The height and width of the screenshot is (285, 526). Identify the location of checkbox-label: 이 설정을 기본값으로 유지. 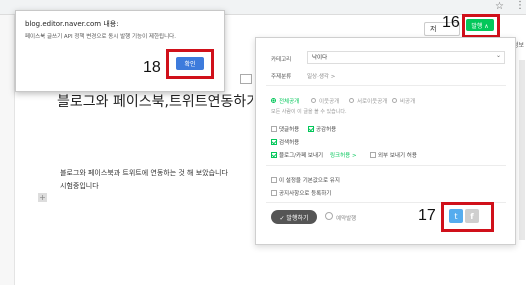
(309, 180).